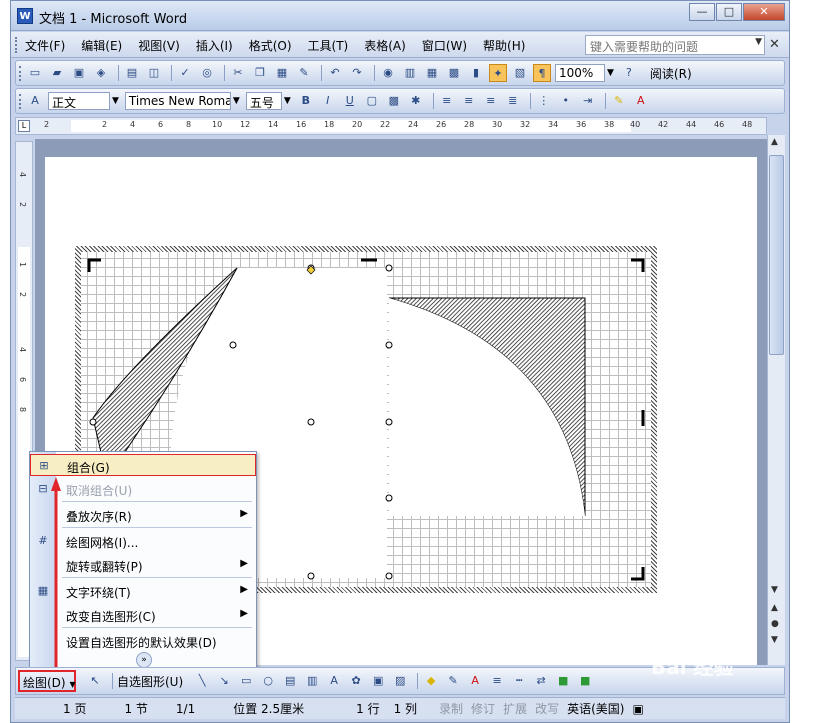 The width and height of the screenshot is (819, 723). What do you see at coordinates (335, 73) in the screenshot?
I see `undo-icon: ↶` at bounding box center [335, 73].